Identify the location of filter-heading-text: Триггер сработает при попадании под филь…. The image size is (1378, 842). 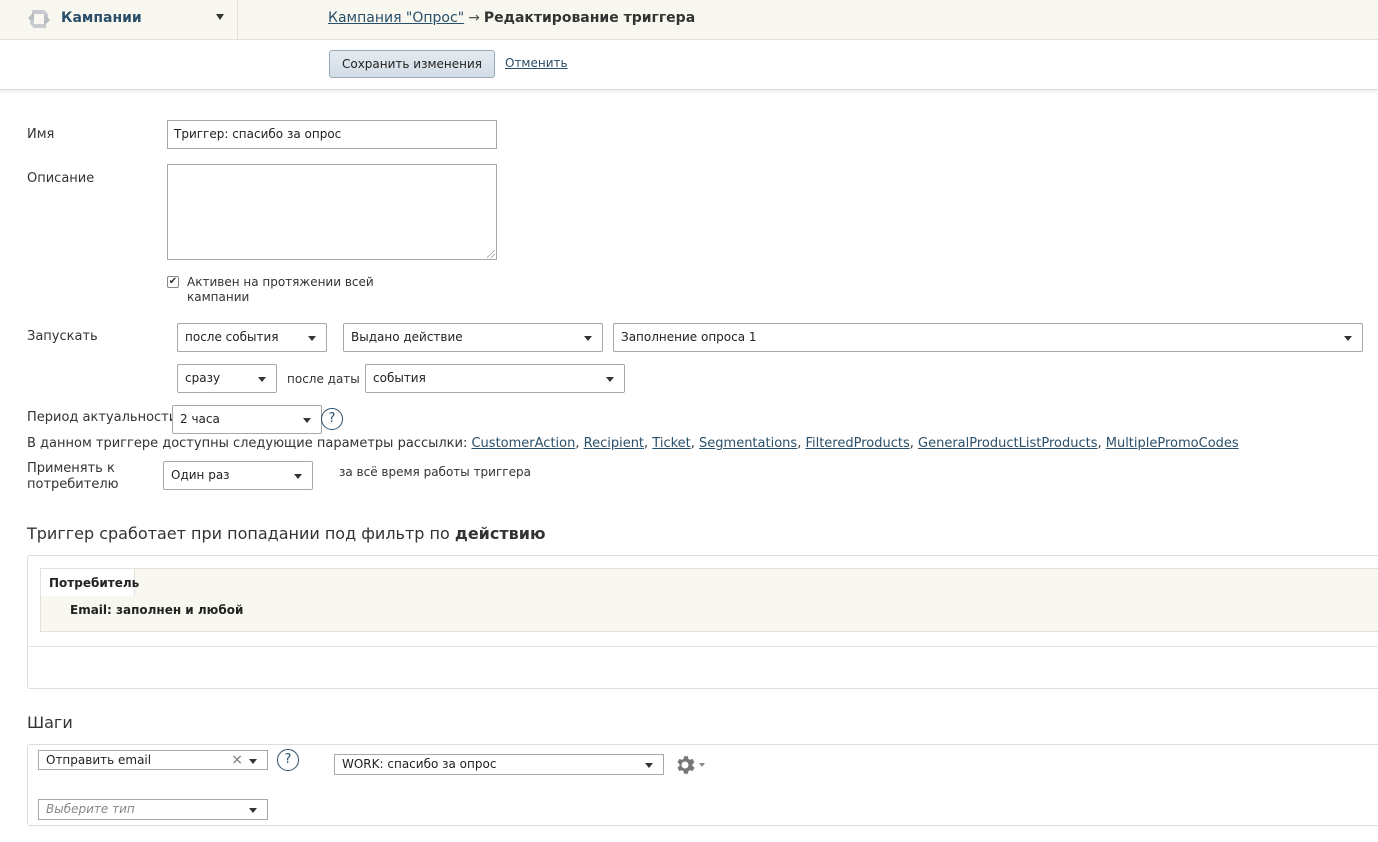
(238, 533).